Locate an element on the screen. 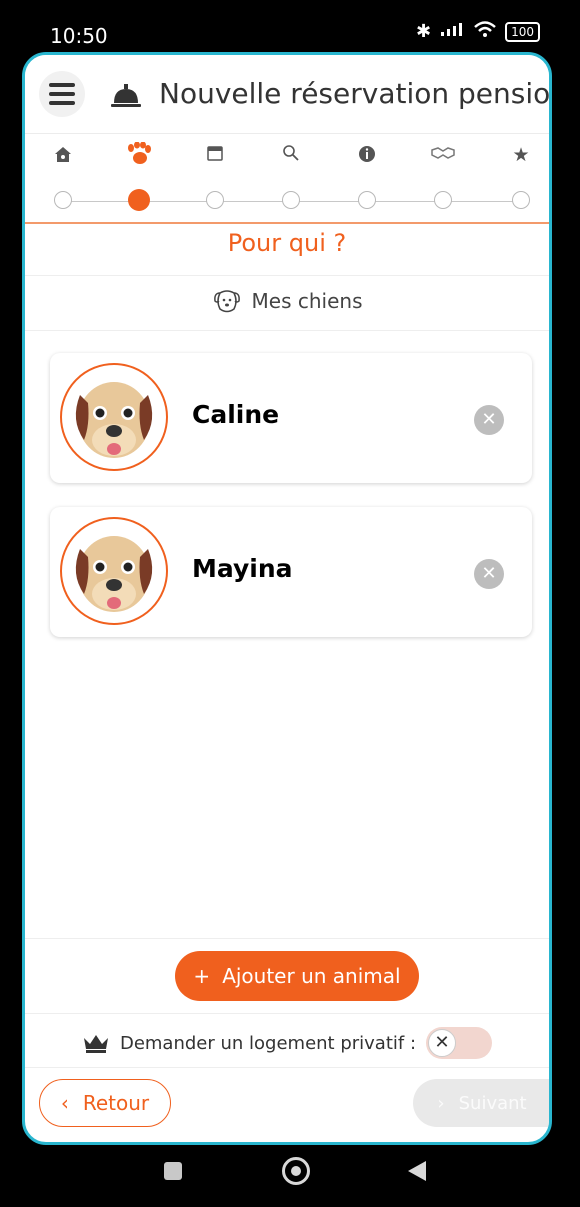 This screenshot has height=1207, width=580. app-header: Nouvelle réservation pension is located at coordinates (287, 94).